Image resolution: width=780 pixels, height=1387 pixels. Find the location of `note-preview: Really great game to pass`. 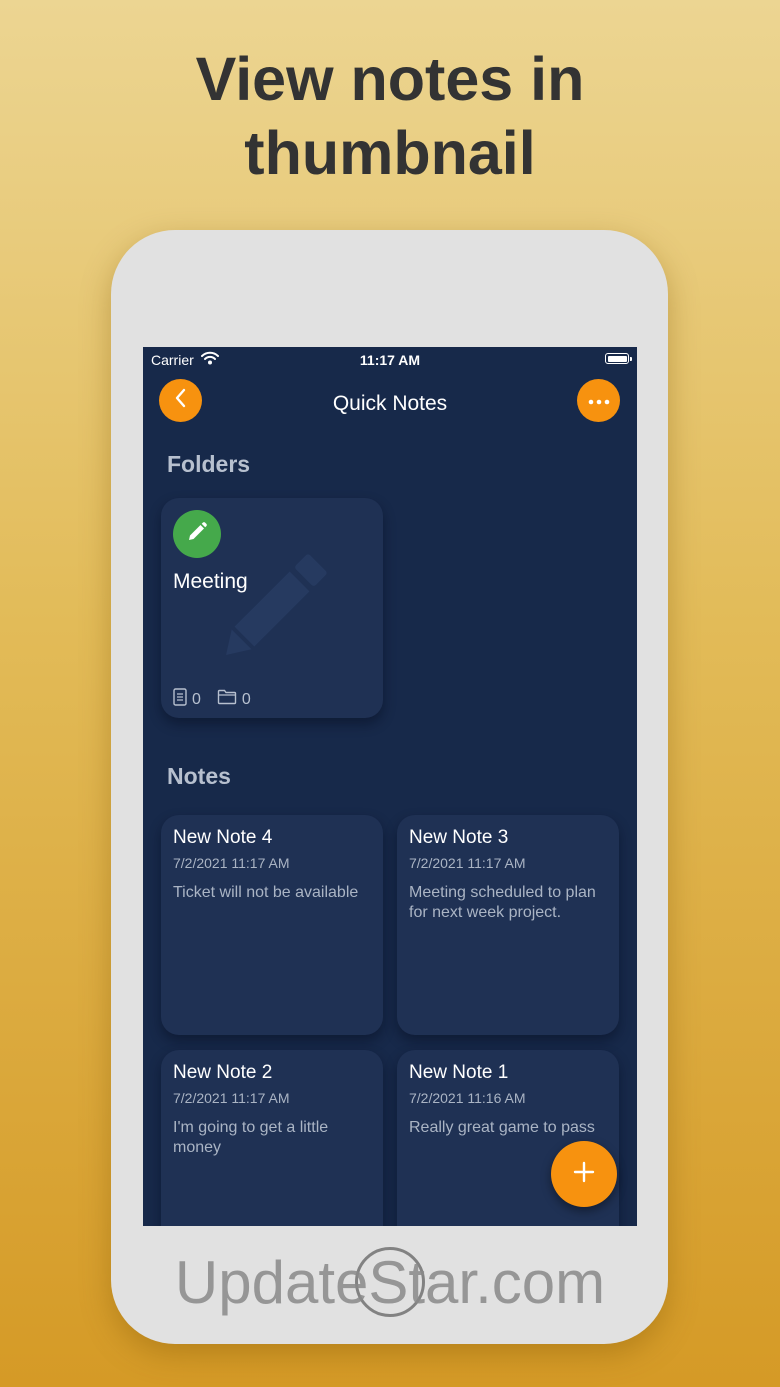

note-preview: Really great game to pass is located at coordinates (502, 1127).